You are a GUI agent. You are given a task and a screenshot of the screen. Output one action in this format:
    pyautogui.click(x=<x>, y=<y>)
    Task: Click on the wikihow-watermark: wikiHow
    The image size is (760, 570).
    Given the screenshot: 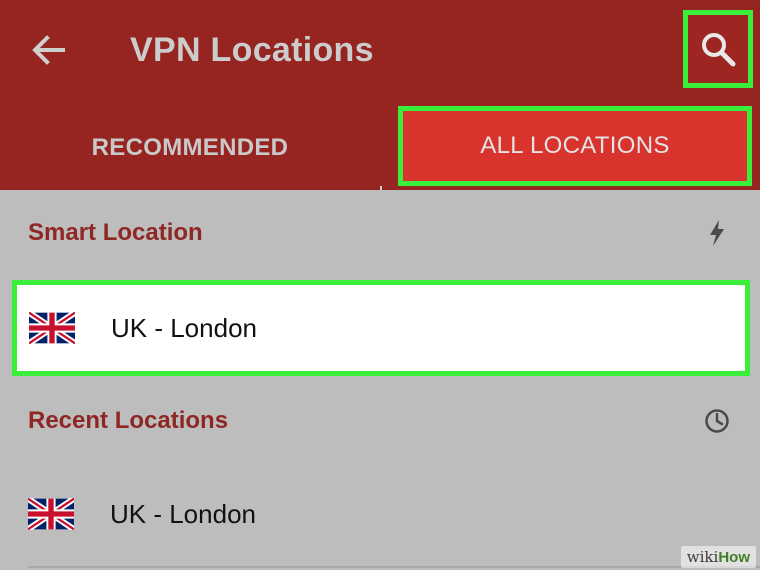 What is the action you would take?
    pyautogui.click(x=718, y=557)
    